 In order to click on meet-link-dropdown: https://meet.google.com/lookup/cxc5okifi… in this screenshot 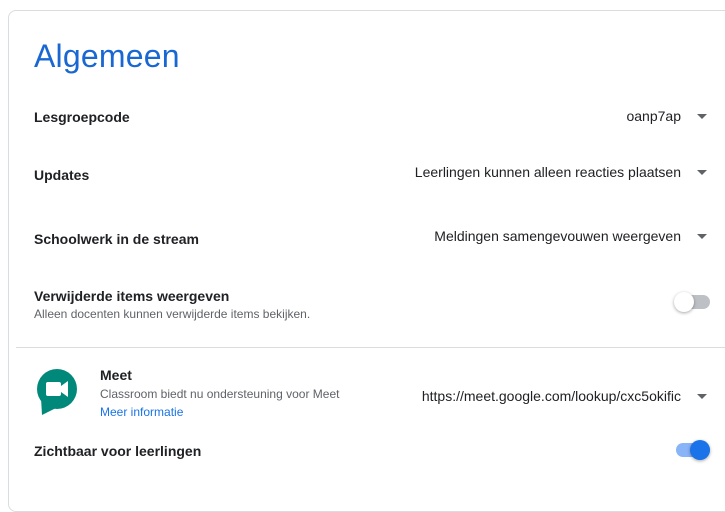, I will do `click(565, 396)`.